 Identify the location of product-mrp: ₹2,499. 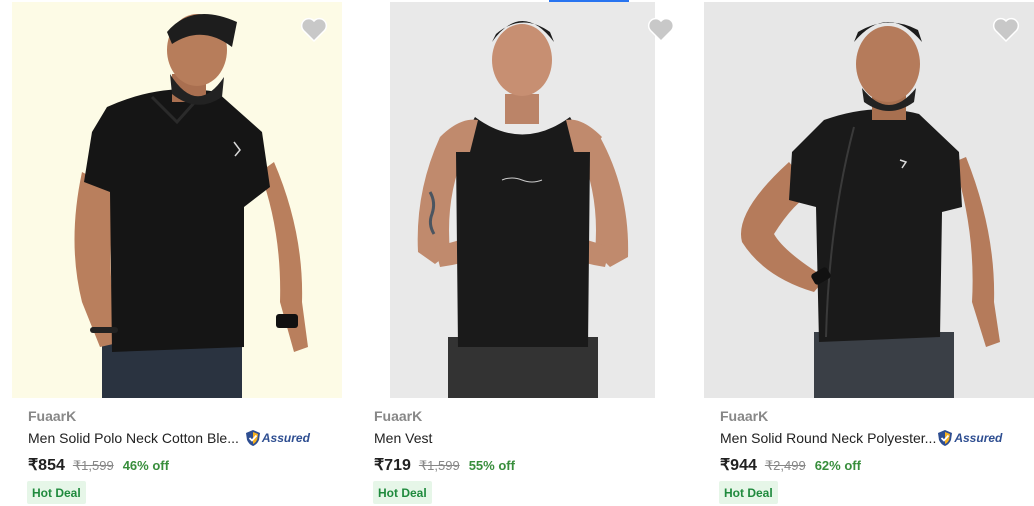
(785, 465).